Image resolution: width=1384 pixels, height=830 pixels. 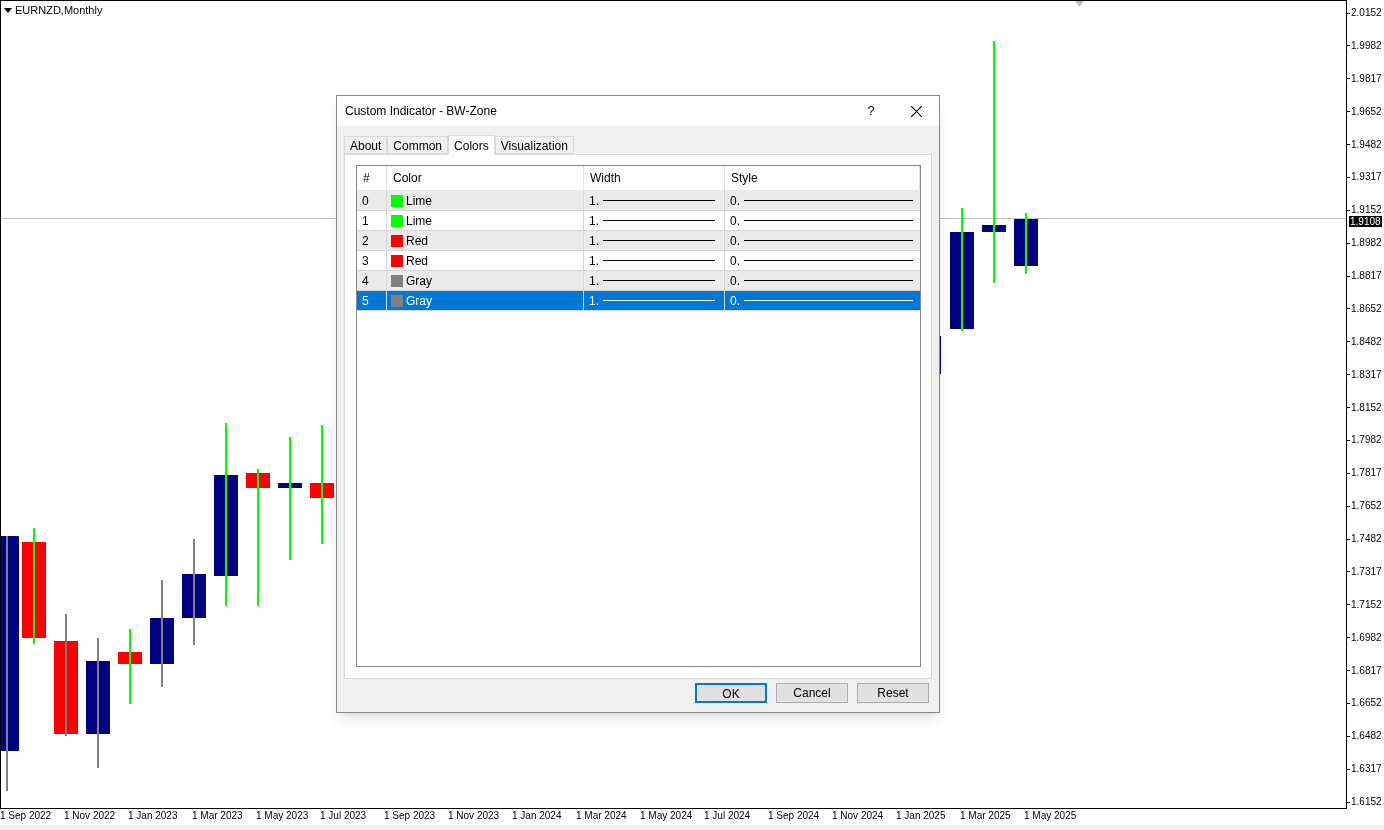 What do you see at coordinates (1366, 670) in the screenshot?
I see `price-label: 1.6817` at bounding box center [1366, 670].